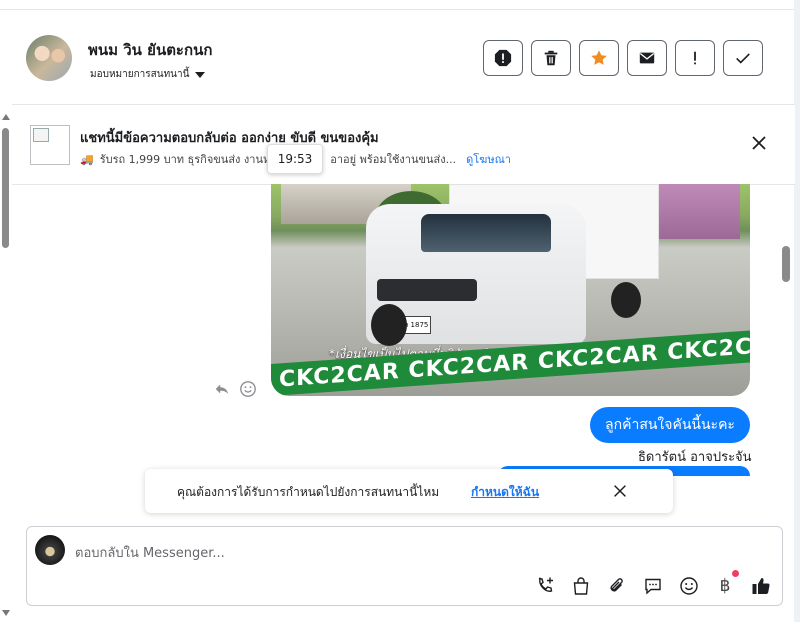 Image resolution: width=800 pixels, height=622 pixels. What do you see at coordinates (427, 290) in the screenshot?
I see `truck-grille` at bounding box center [427, 290].